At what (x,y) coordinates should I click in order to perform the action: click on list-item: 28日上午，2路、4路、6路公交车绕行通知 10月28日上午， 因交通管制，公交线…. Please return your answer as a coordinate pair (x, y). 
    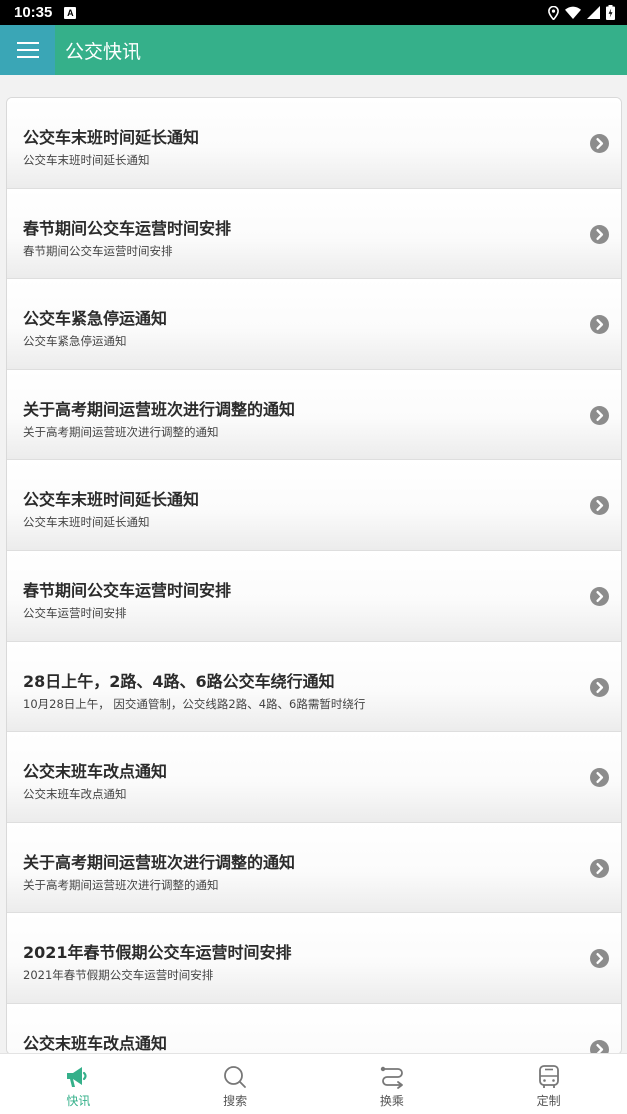
    Looking at the image, I should click on (314, 687).